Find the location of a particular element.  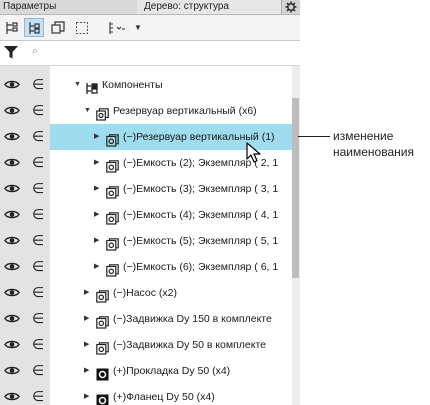

tree-node: ▶ (−)Емкость (3); Экземпляр ( 3, 1 is located at coordinates (171, 189).